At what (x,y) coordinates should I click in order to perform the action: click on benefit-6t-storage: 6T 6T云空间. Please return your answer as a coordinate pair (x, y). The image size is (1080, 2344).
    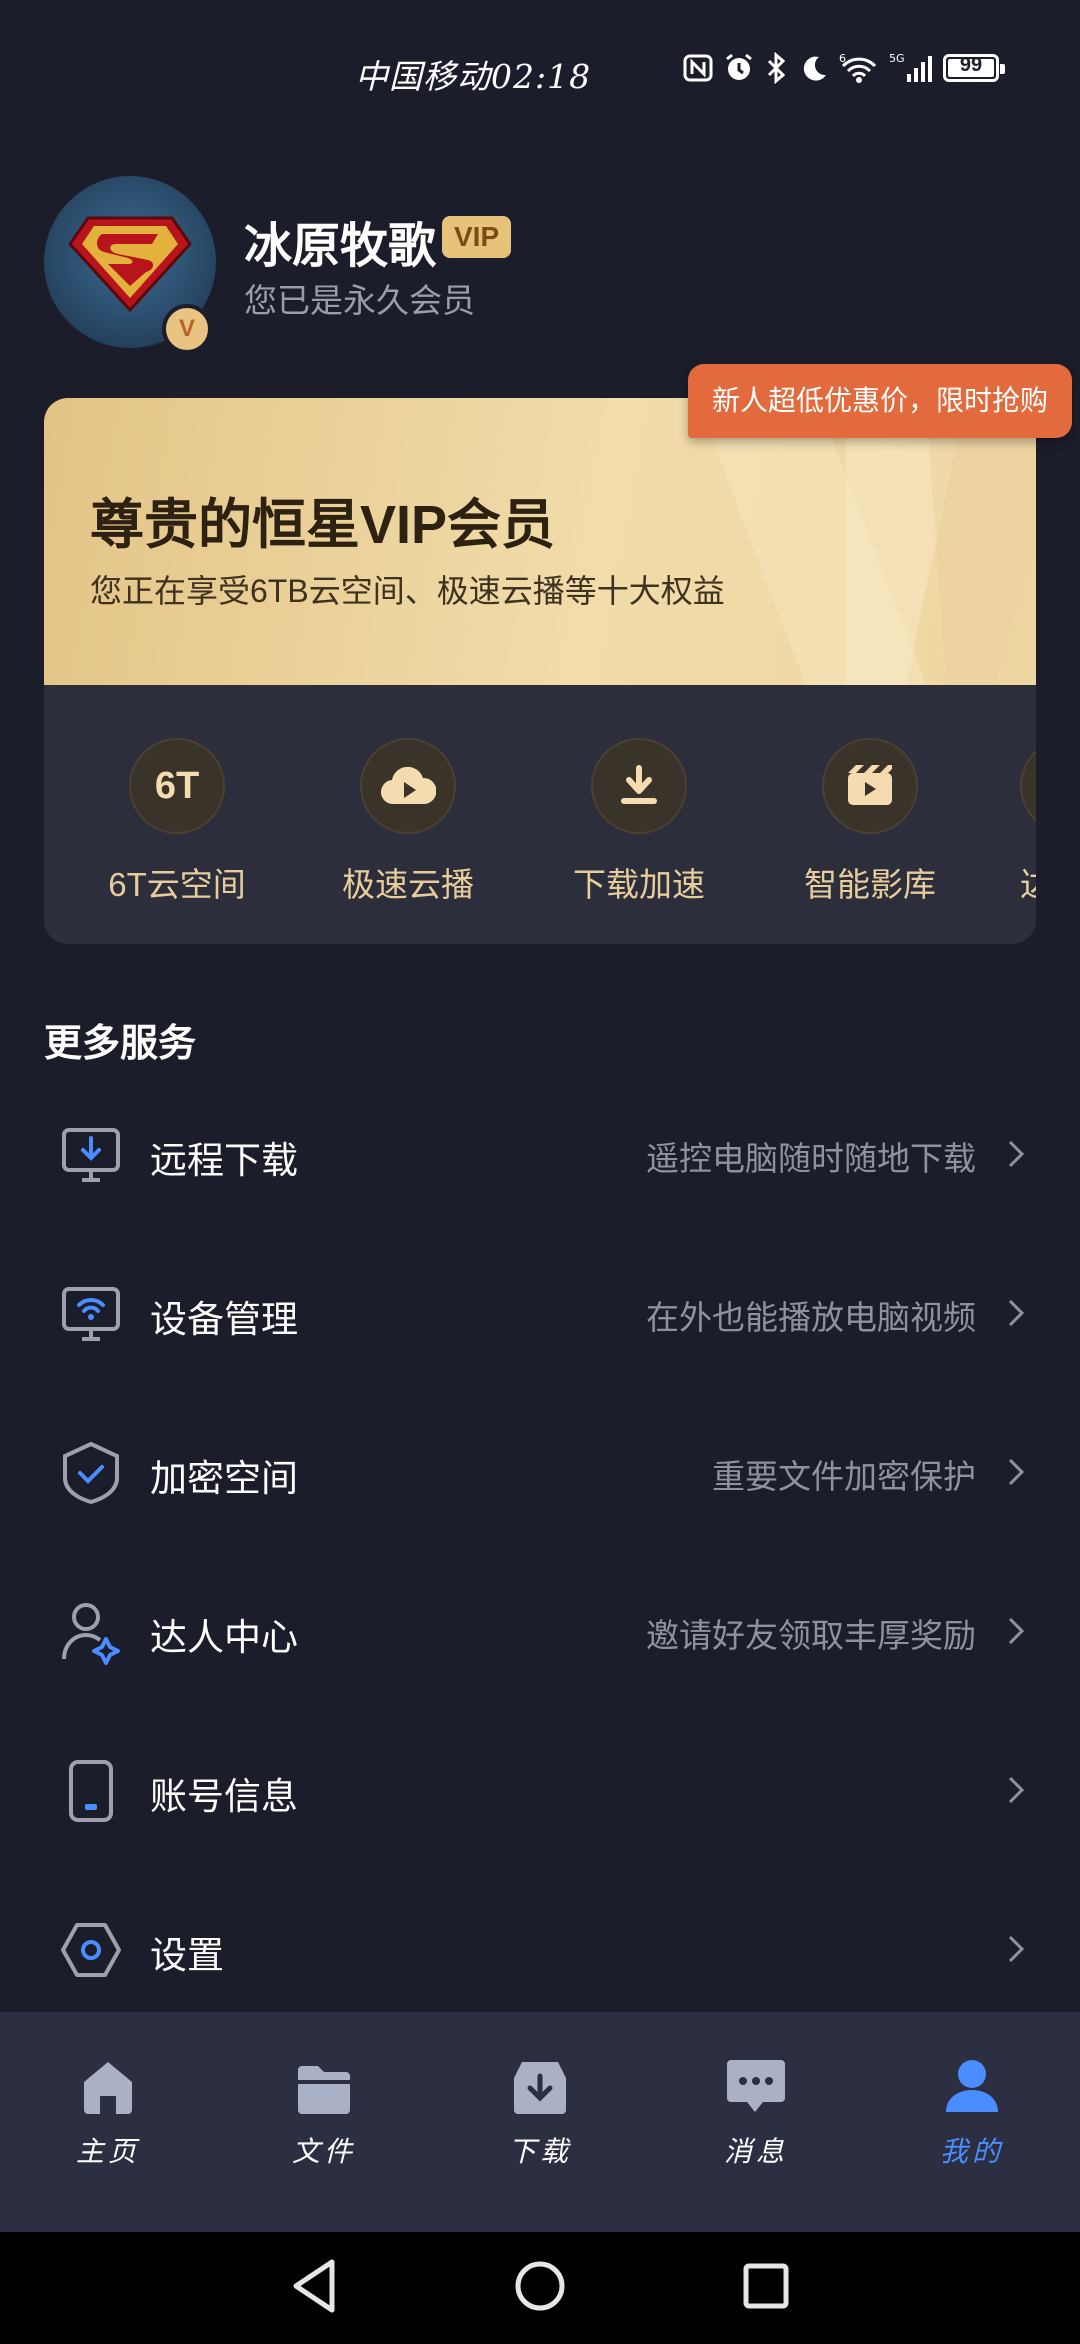
    Looking at the image, I should click on (177, 822).